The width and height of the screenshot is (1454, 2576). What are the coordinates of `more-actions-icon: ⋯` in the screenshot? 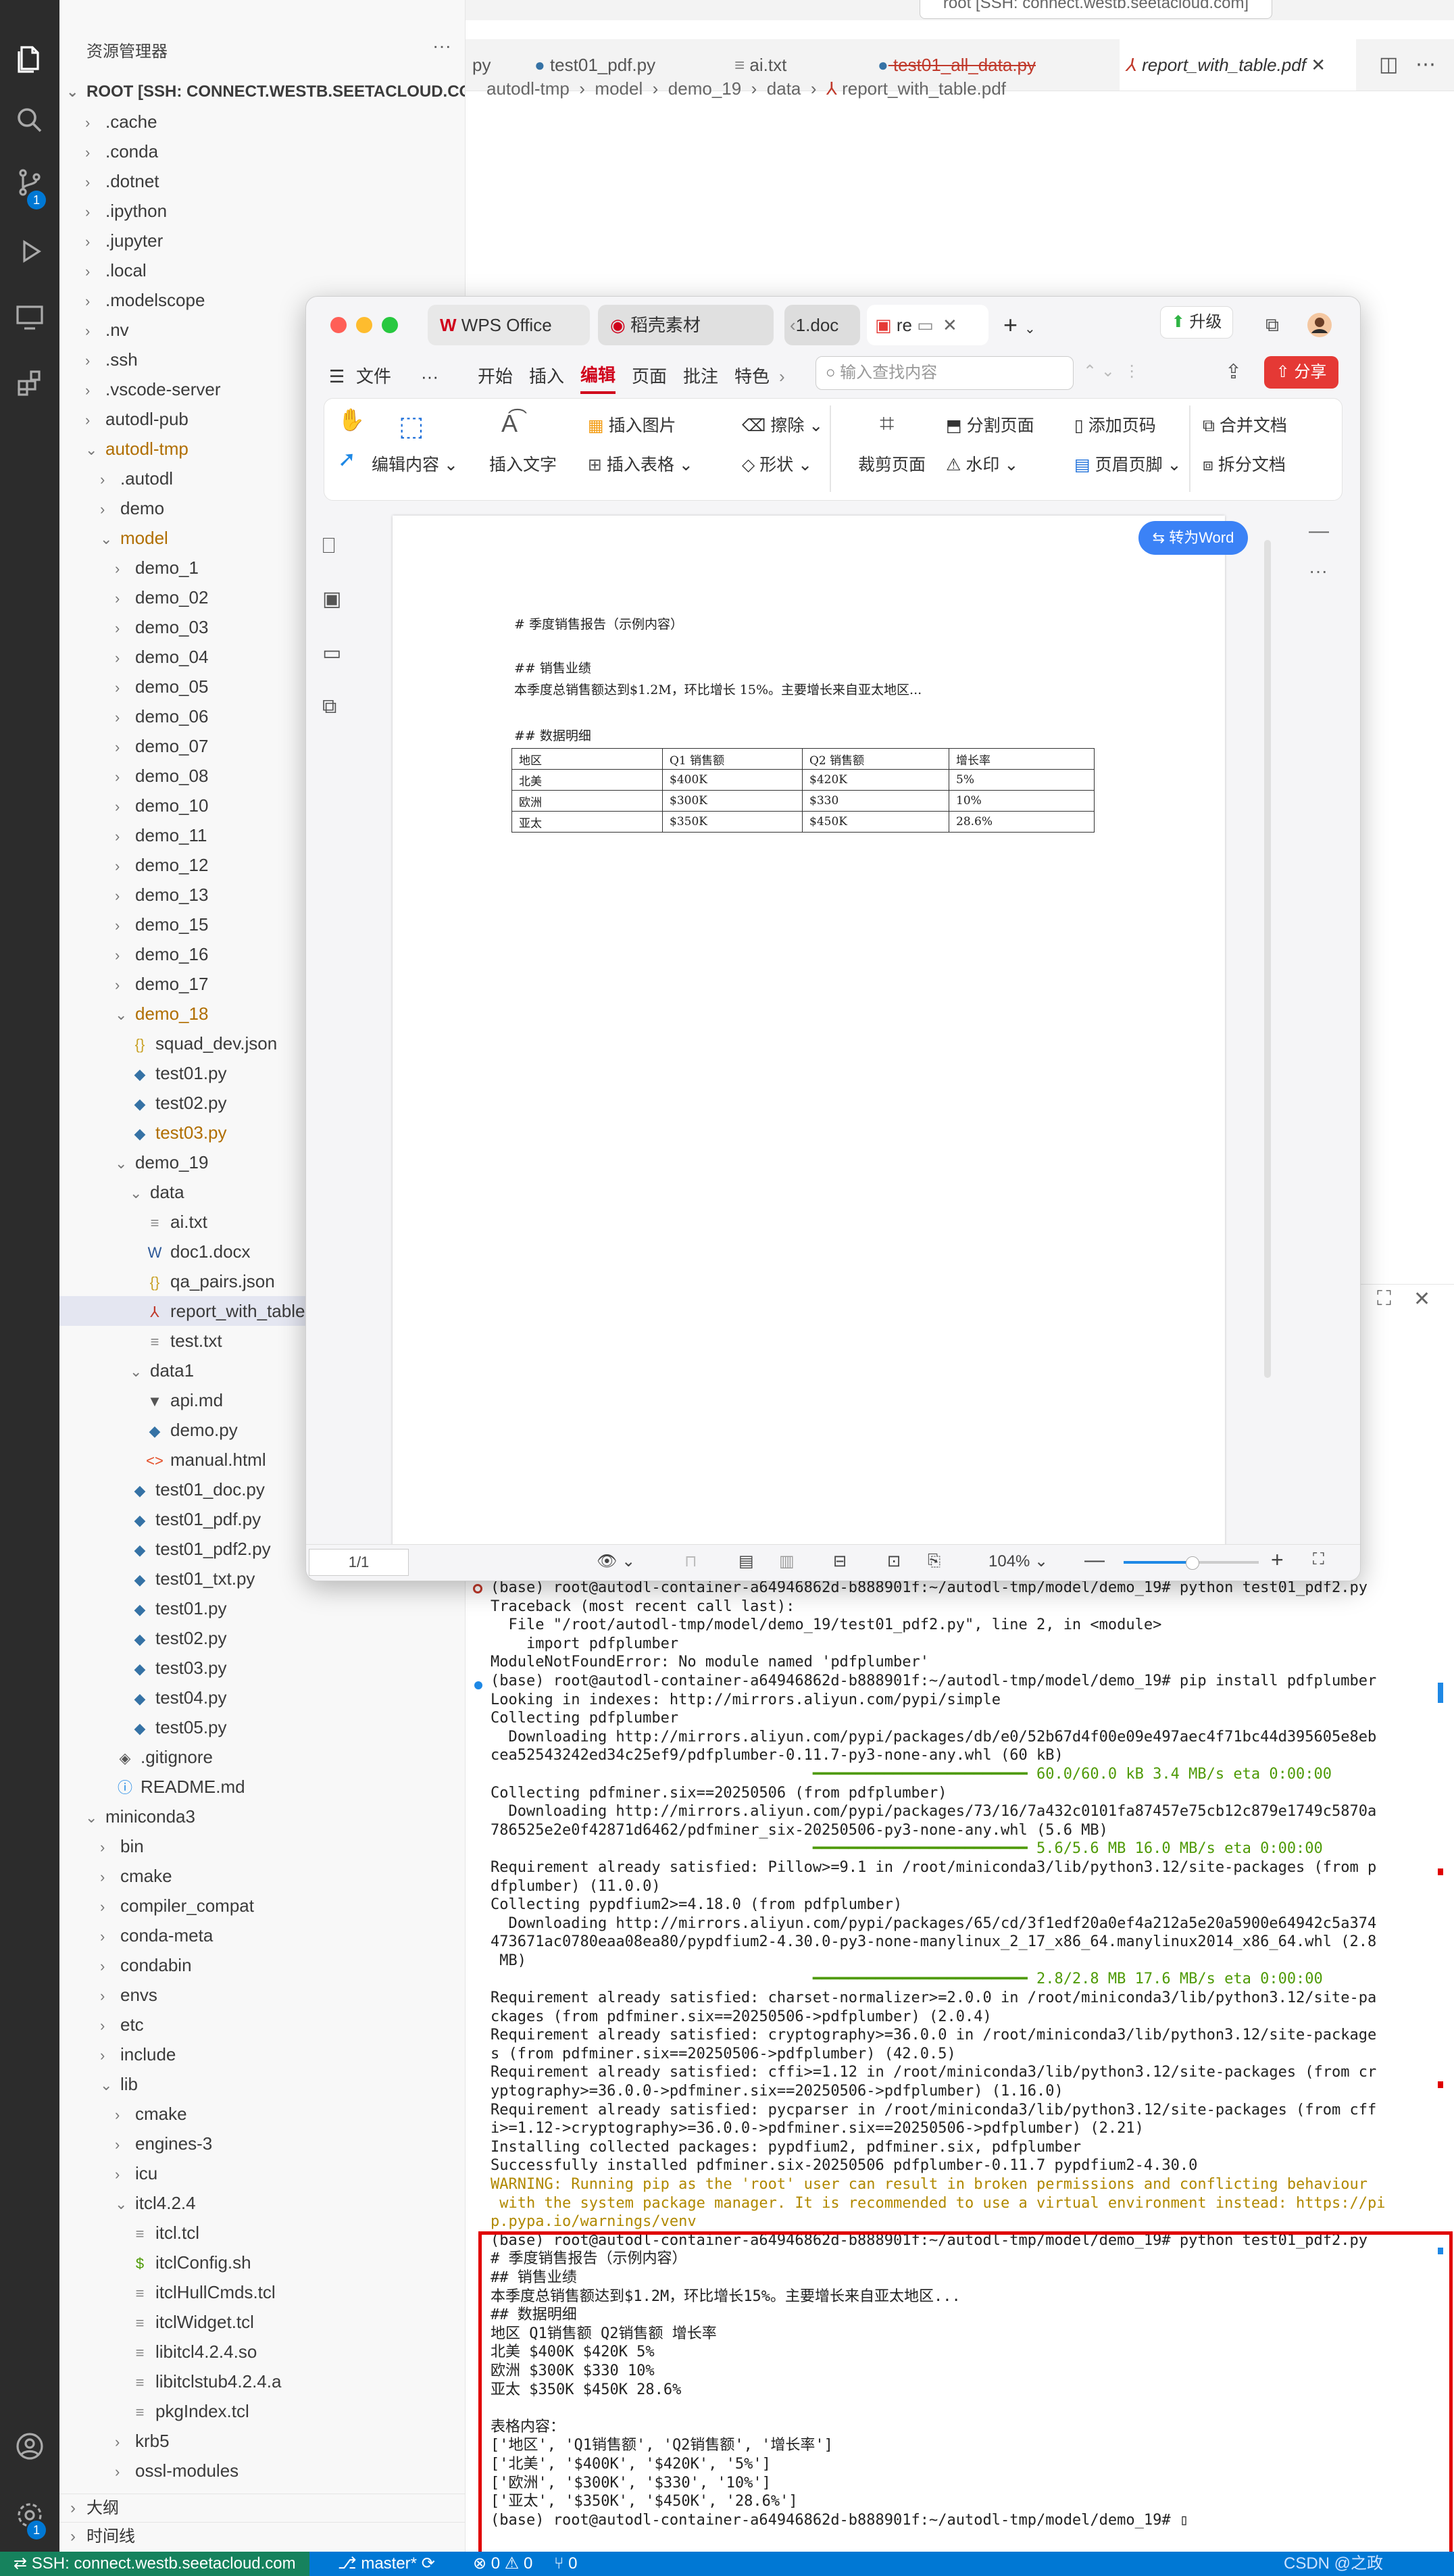 It's located at (1426, 65).